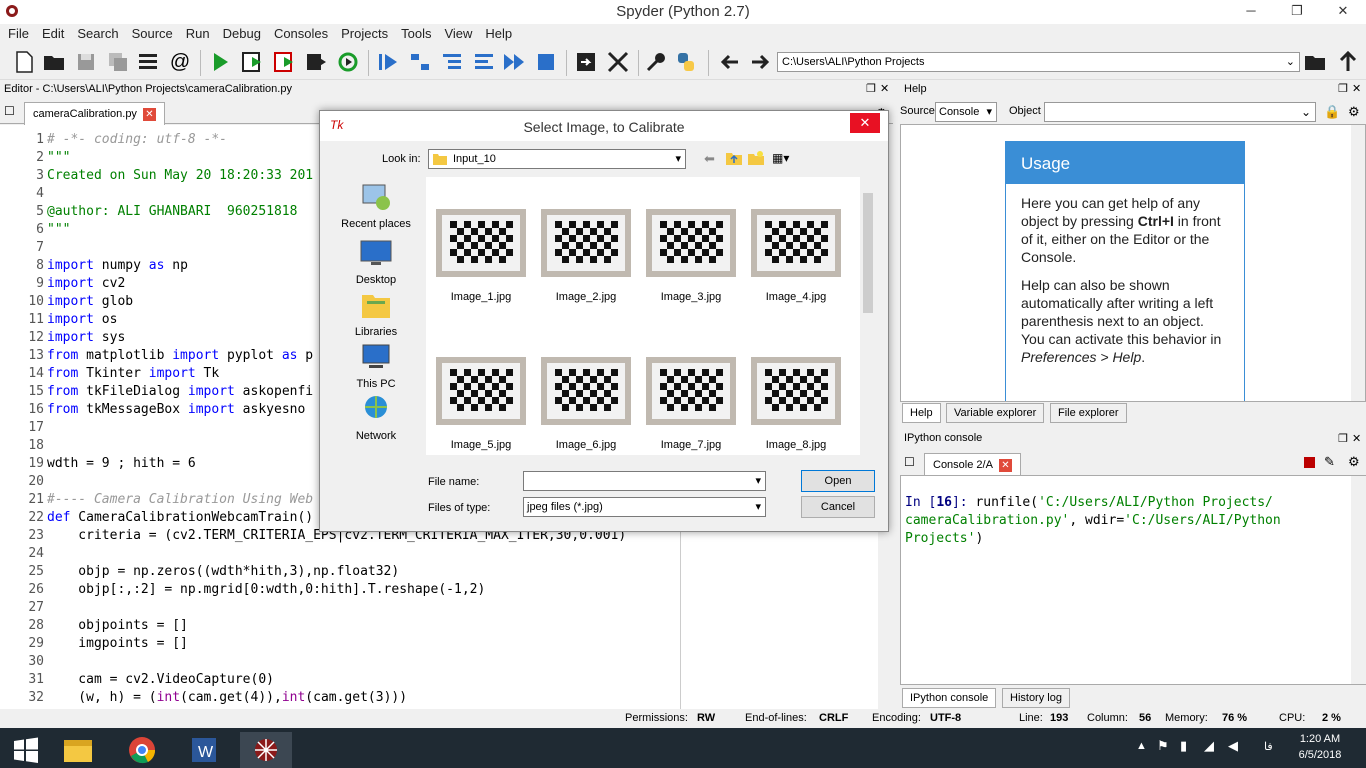  I want to click on menu-view: View, so click(456, 32).